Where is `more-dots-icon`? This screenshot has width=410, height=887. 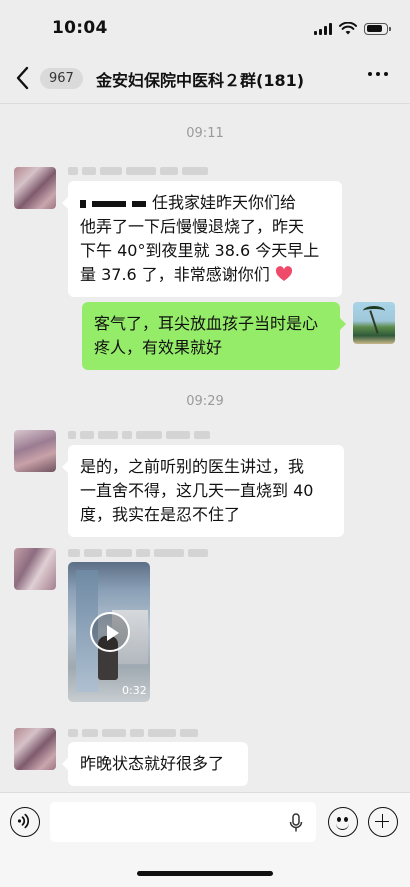
more-dots-icon is located at coordinates (370, 74).